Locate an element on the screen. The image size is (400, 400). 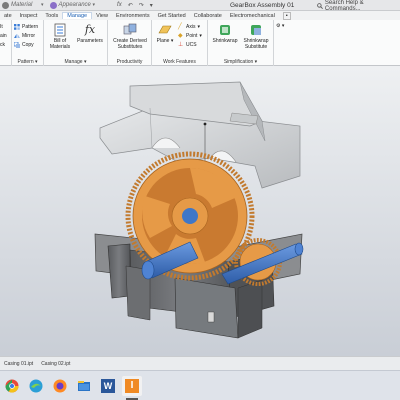
bill-of-materials-button: Bill of Materials is located at coordinates (60, 36).